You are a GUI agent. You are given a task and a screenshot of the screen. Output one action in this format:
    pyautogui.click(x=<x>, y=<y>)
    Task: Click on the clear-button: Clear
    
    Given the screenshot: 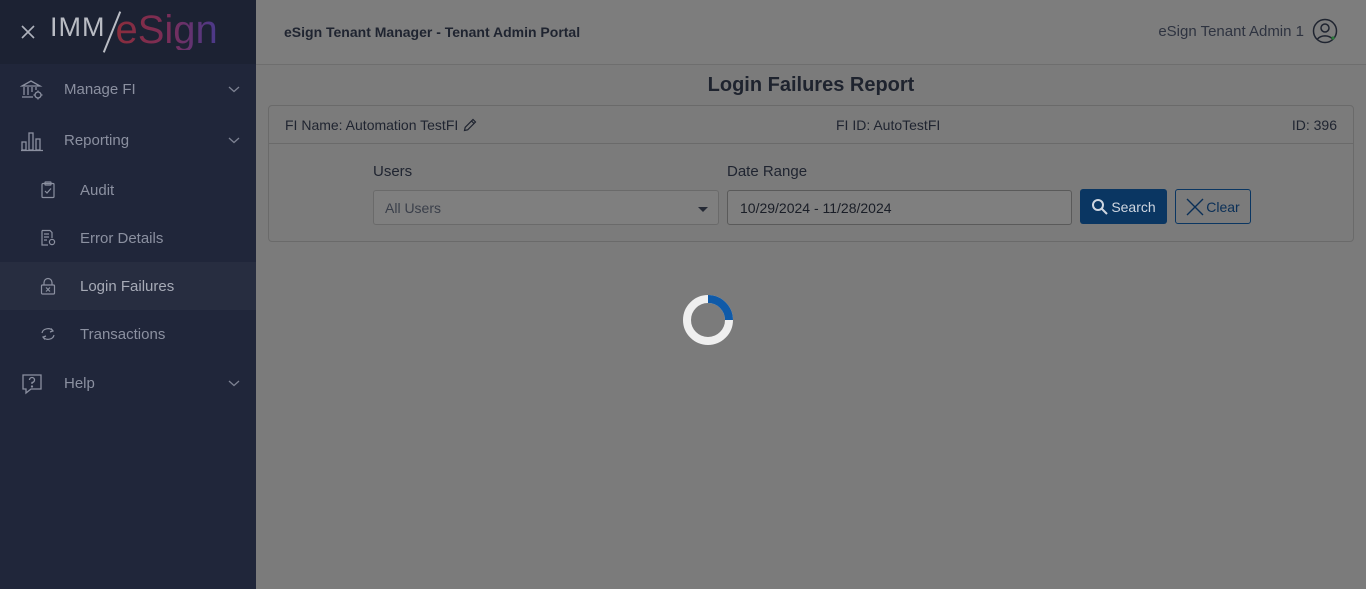 What is the action you would take?
    pyautogui.click(x=1213, y=206)
    